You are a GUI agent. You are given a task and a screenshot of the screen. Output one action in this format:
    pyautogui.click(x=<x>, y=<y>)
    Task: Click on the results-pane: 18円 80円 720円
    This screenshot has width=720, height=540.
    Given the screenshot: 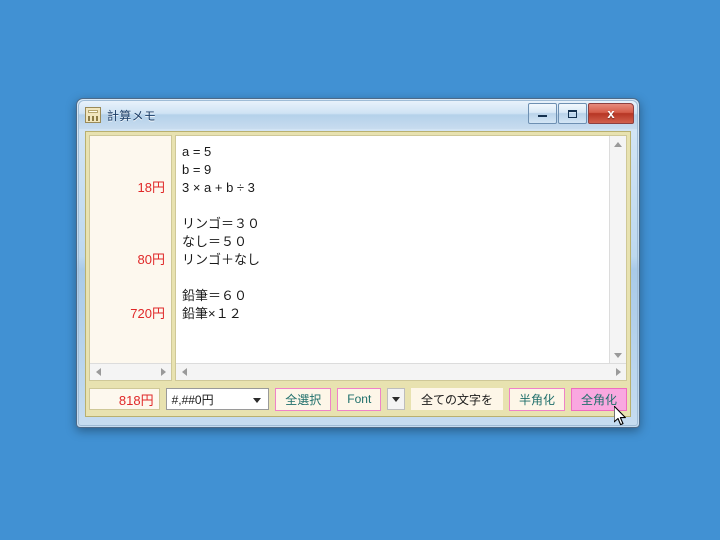 What is the action you would take?
    pyautogui.click(x=130, y=258)
    